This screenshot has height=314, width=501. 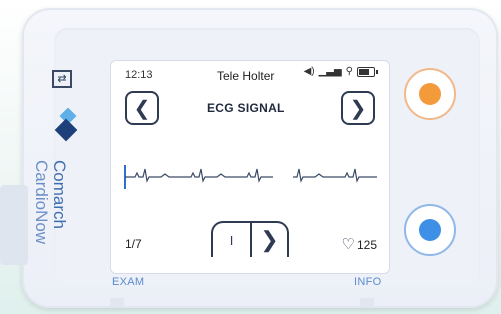 I want to click on device-clip, so click(x=14, y=225).